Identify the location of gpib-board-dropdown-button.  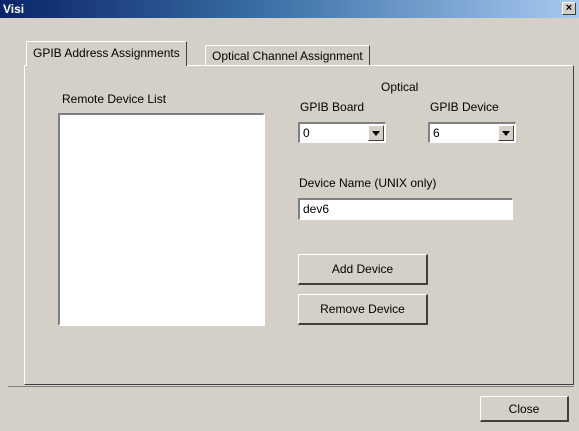
(376, 133).